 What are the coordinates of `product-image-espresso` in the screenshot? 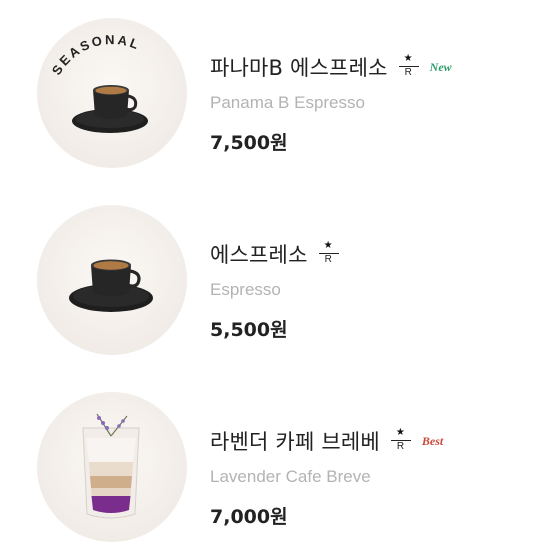 It's located at (112, 280).